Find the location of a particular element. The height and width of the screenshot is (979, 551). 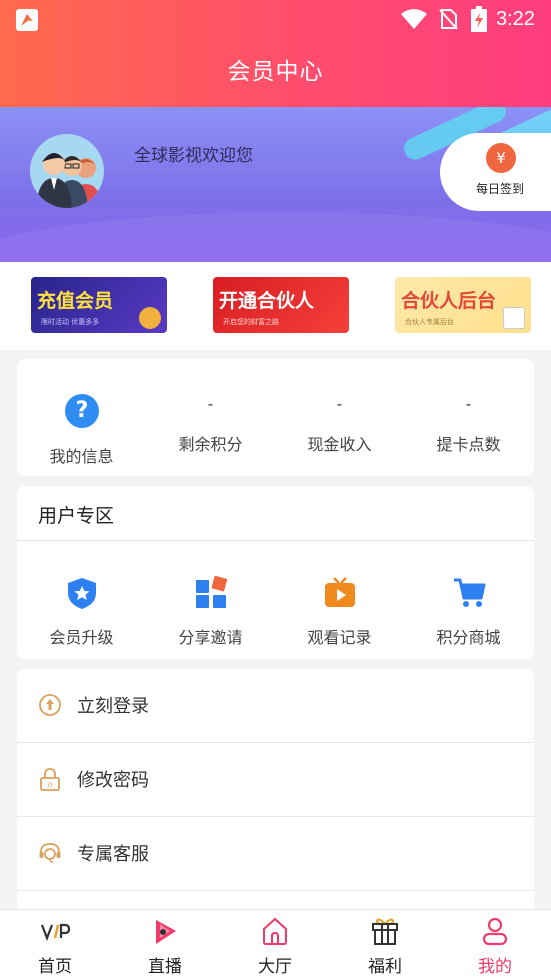

banner-subtitle: 开启您的财富之路 is located at coordinates (251, 322).